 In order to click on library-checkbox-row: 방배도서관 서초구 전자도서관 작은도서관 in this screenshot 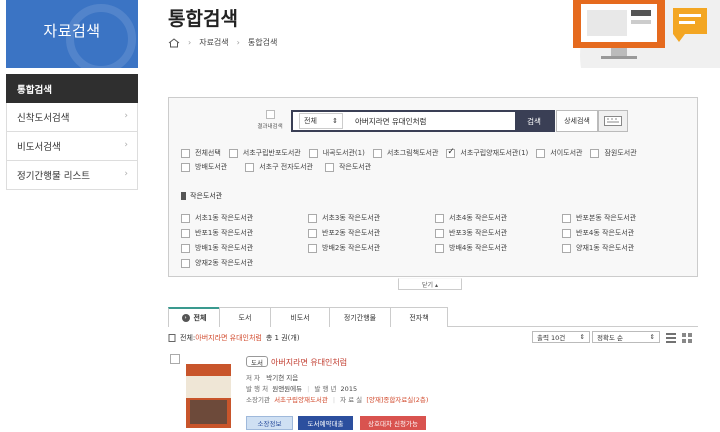, I will do `click(280, 167)`.